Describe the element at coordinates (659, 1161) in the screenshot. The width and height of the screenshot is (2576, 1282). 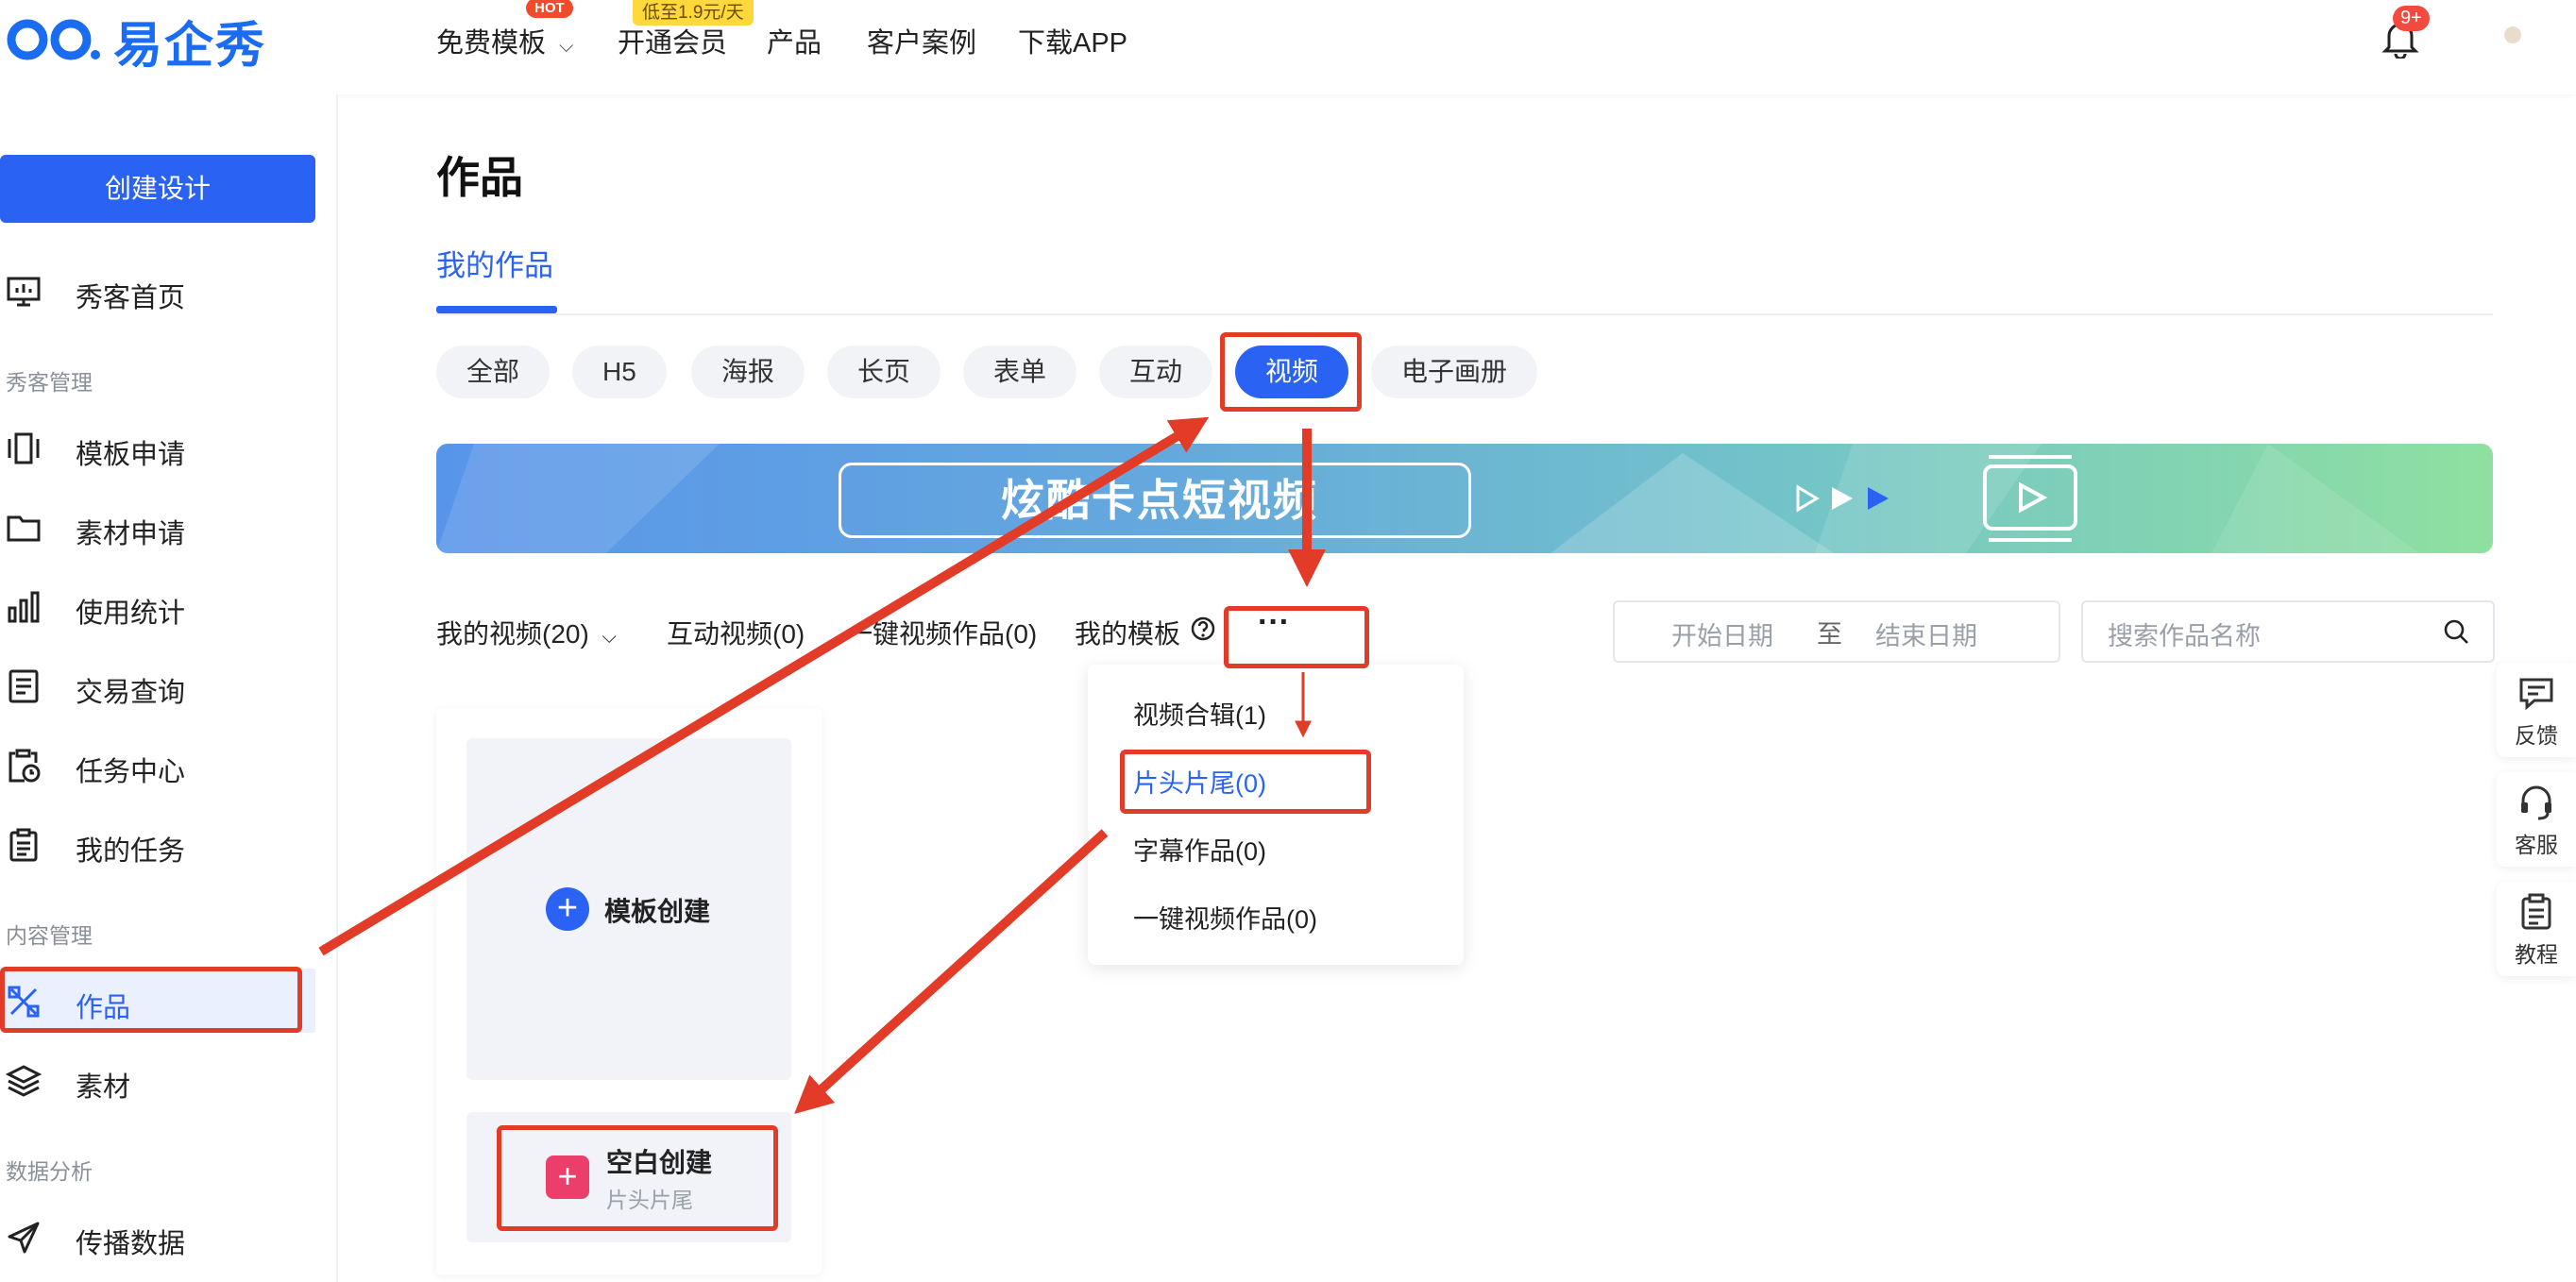
I see `blank-create-label: 空白创建` at that location.